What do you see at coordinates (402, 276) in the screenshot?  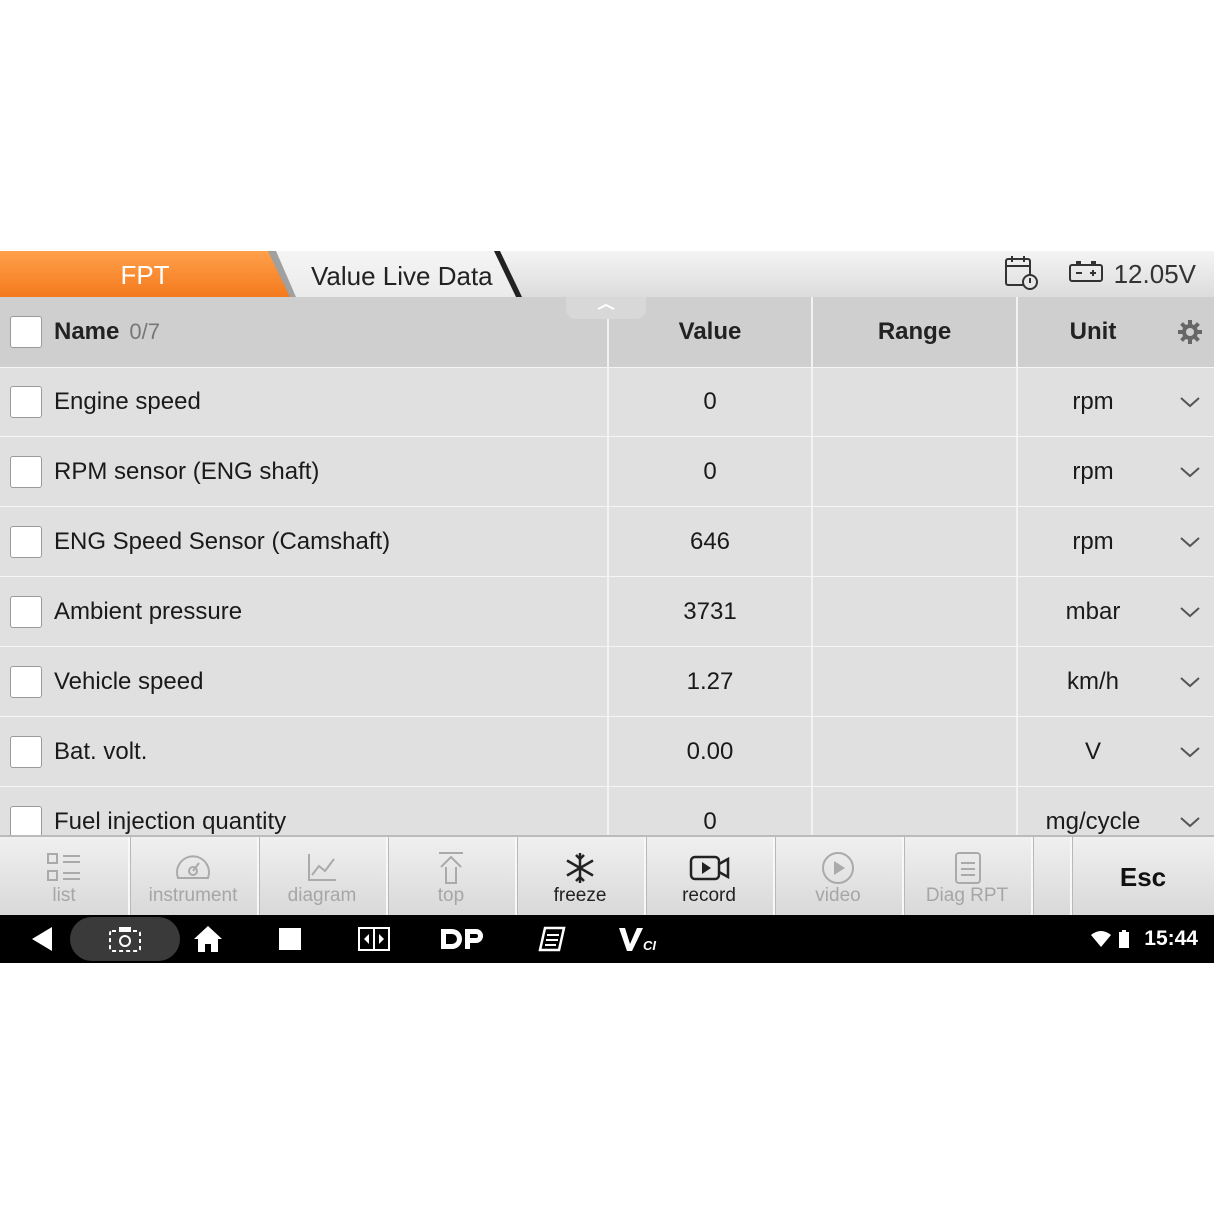 I see `tab-value-live-data-label: Value Live Data` at bounding box center [402, 276].